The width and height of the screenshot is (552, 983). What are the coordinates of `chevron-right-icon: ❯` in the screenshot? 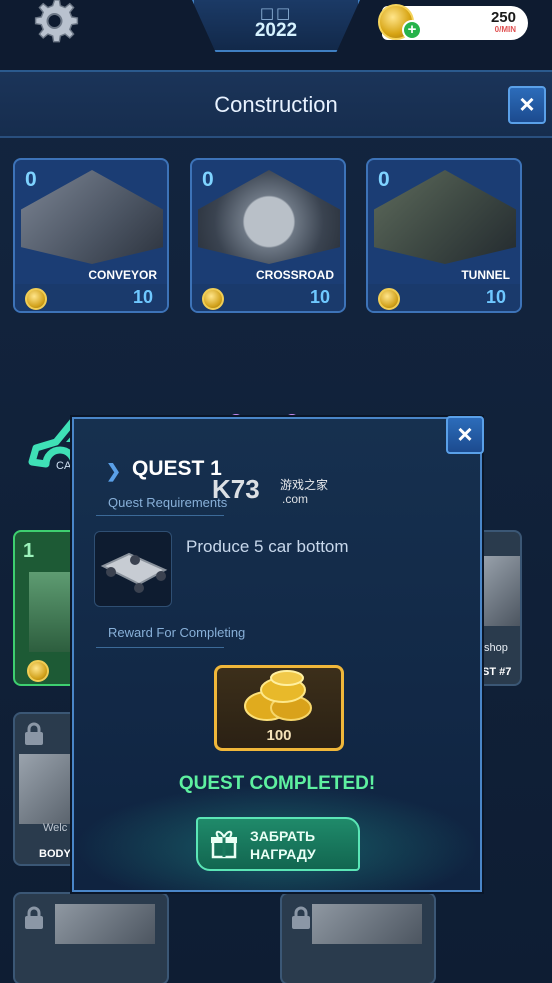 It's located at (114, 471).